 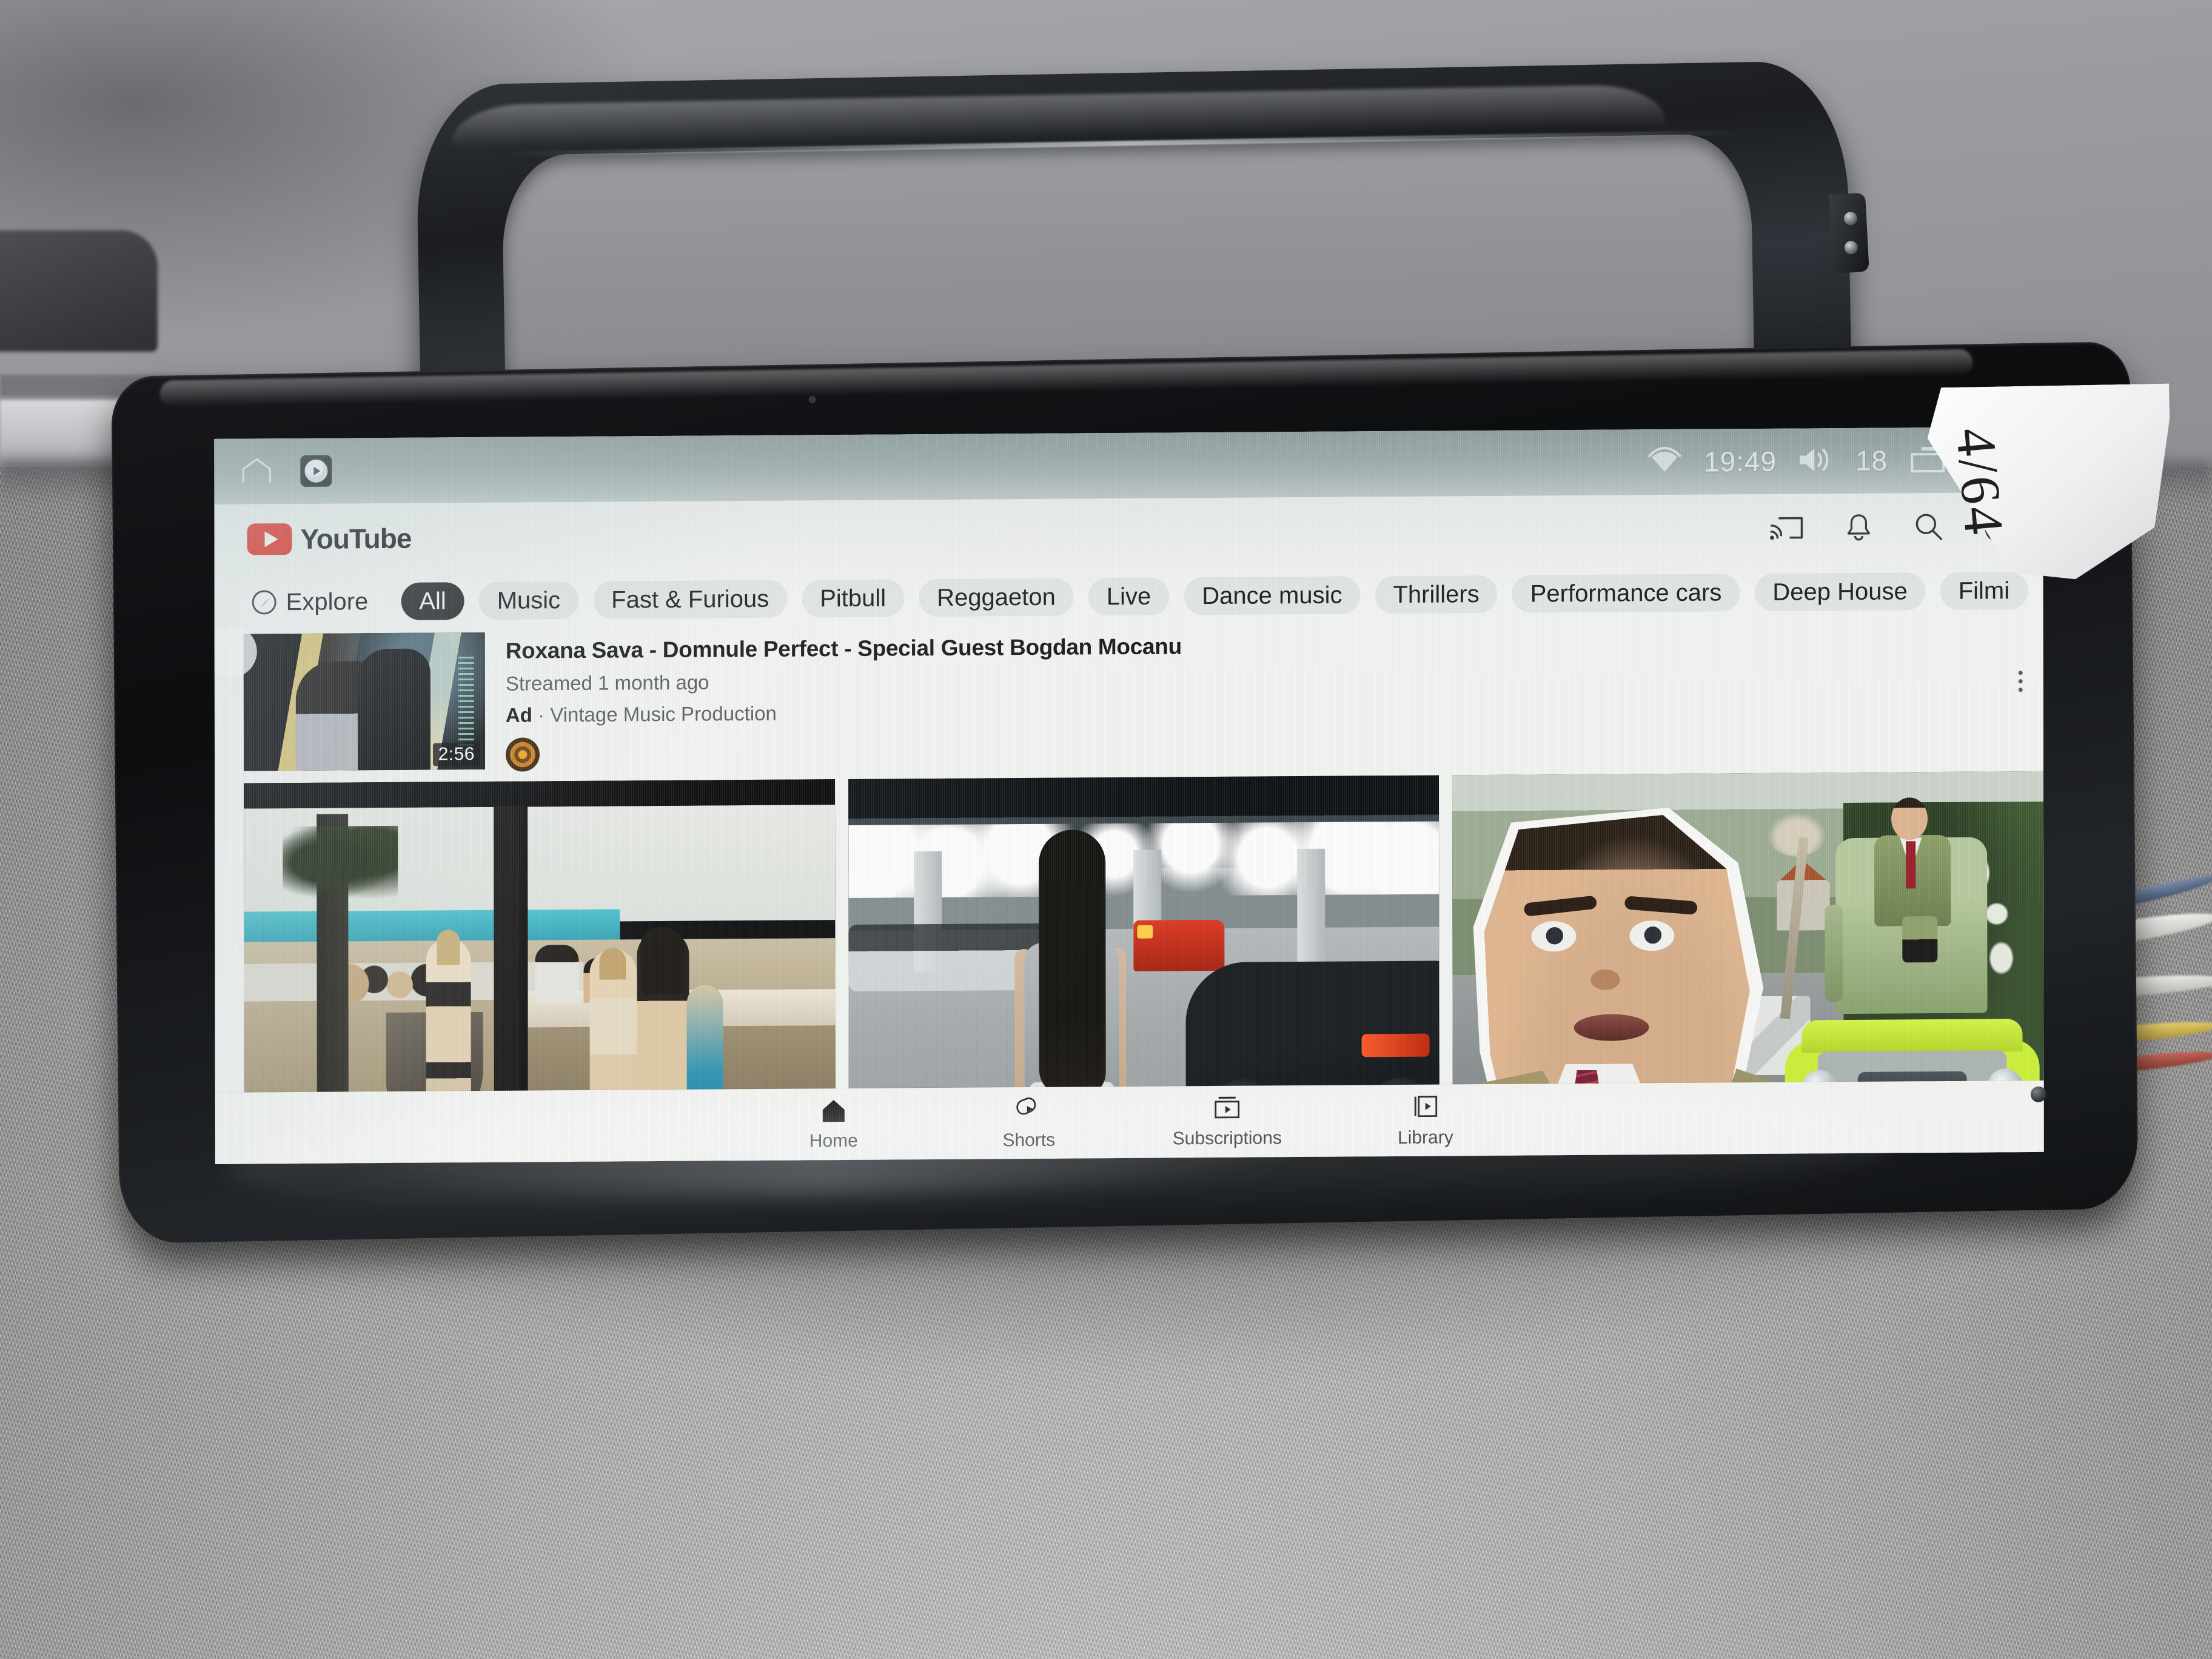 I want to click on background-object, so click(x=79, y=291).